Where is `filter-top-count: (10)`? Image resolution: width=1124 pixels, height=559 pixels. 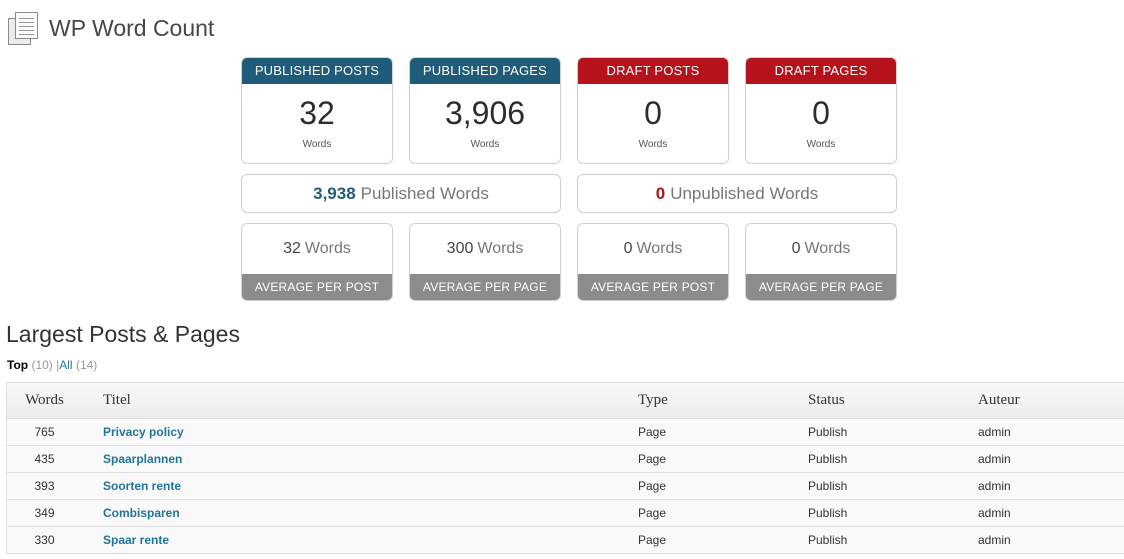
filter-top-count: (10) is located at coordinates (42, 365).